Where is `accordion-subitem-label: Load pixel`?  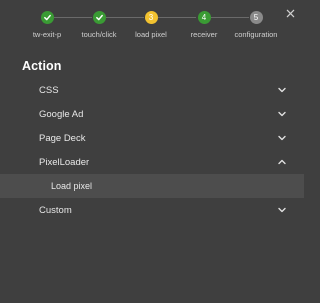 accordion-subitem-label: Load pixel is located at coordinates (72, 186).